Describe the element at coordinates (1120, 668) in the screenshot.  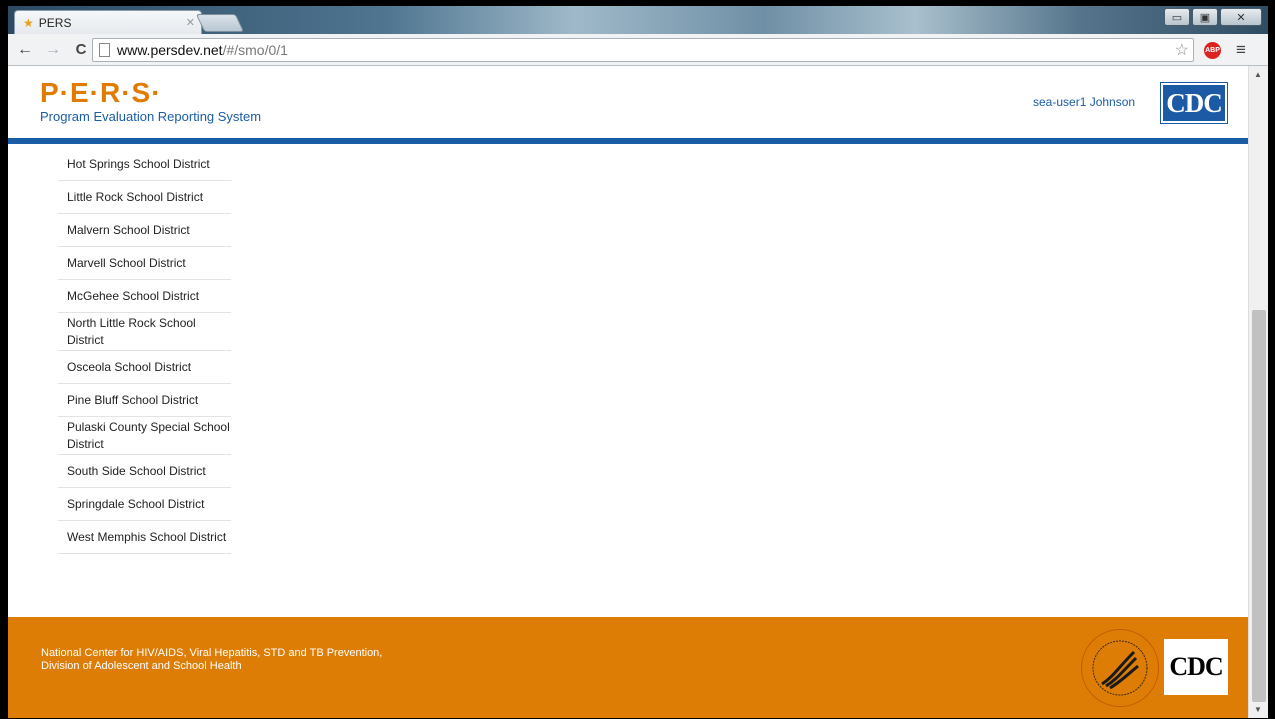
I see `hhs-seal-icon` at that location.